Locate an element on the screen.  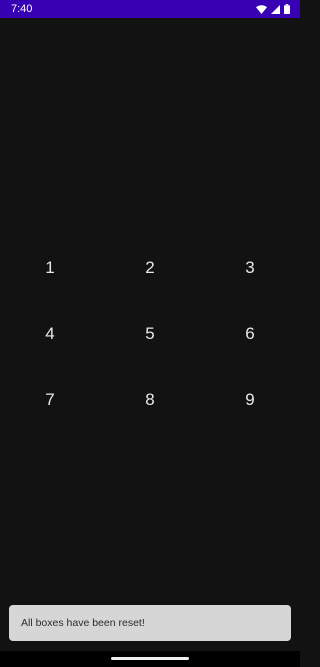
grid-cell-6: 6 is located at coordinates (250, 334).